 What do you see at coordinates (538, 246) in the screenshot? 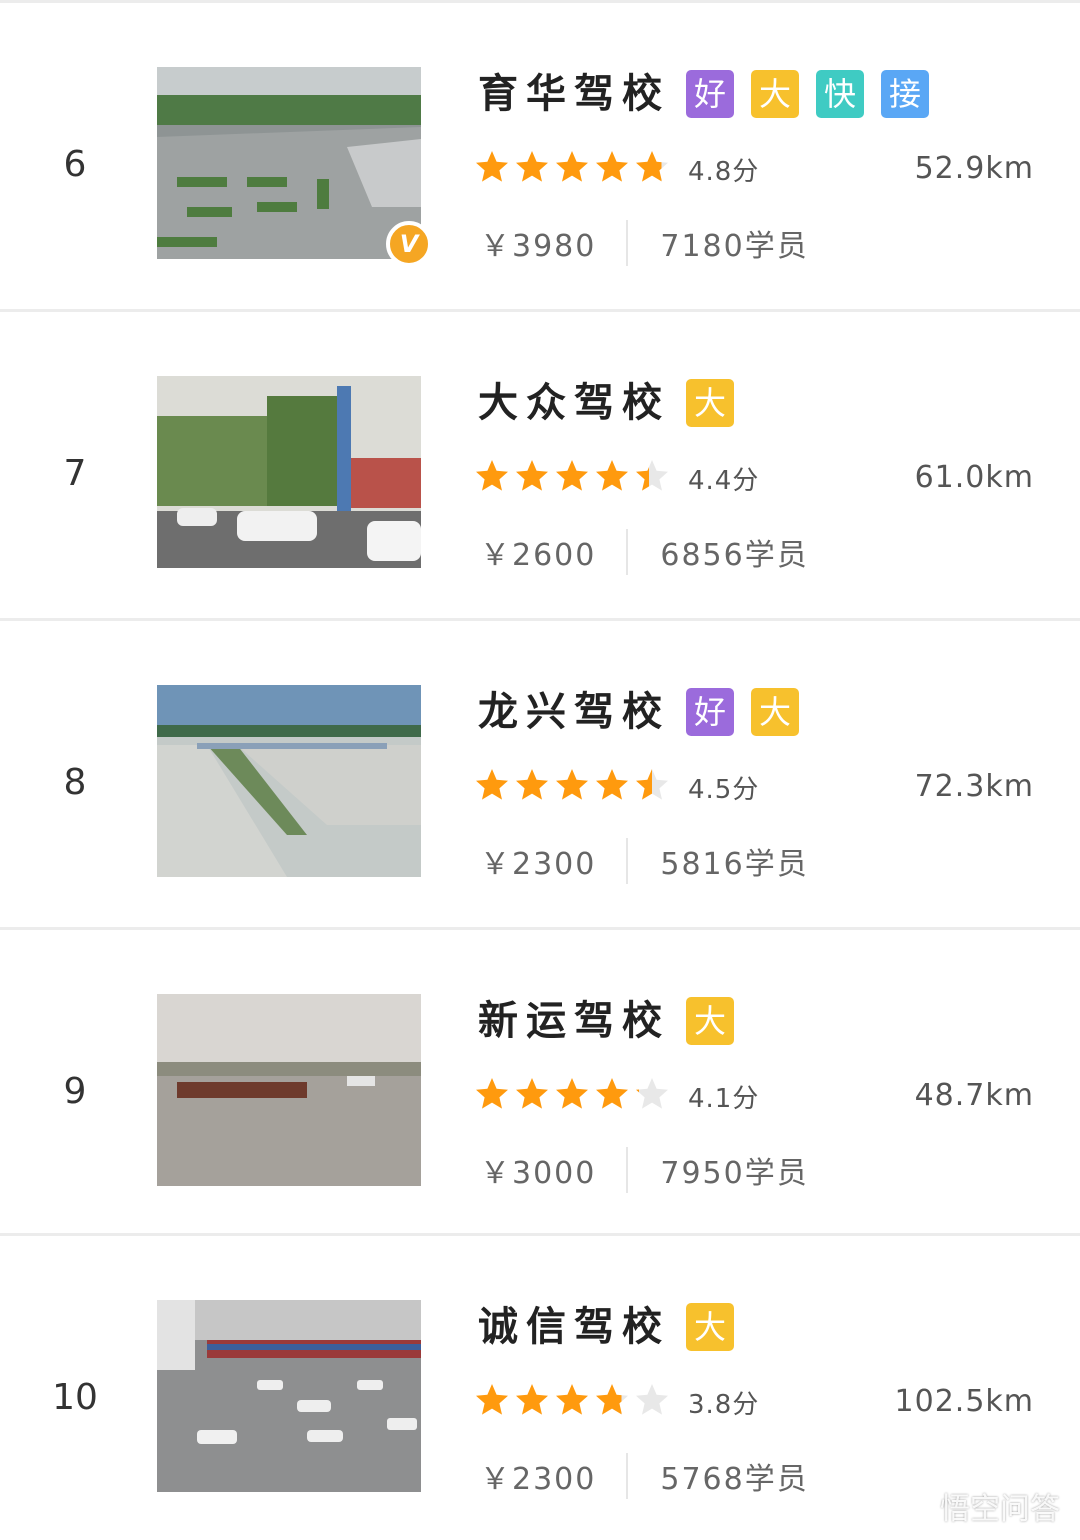
I see `price: ￥3980` at bounding box center [538, 246].